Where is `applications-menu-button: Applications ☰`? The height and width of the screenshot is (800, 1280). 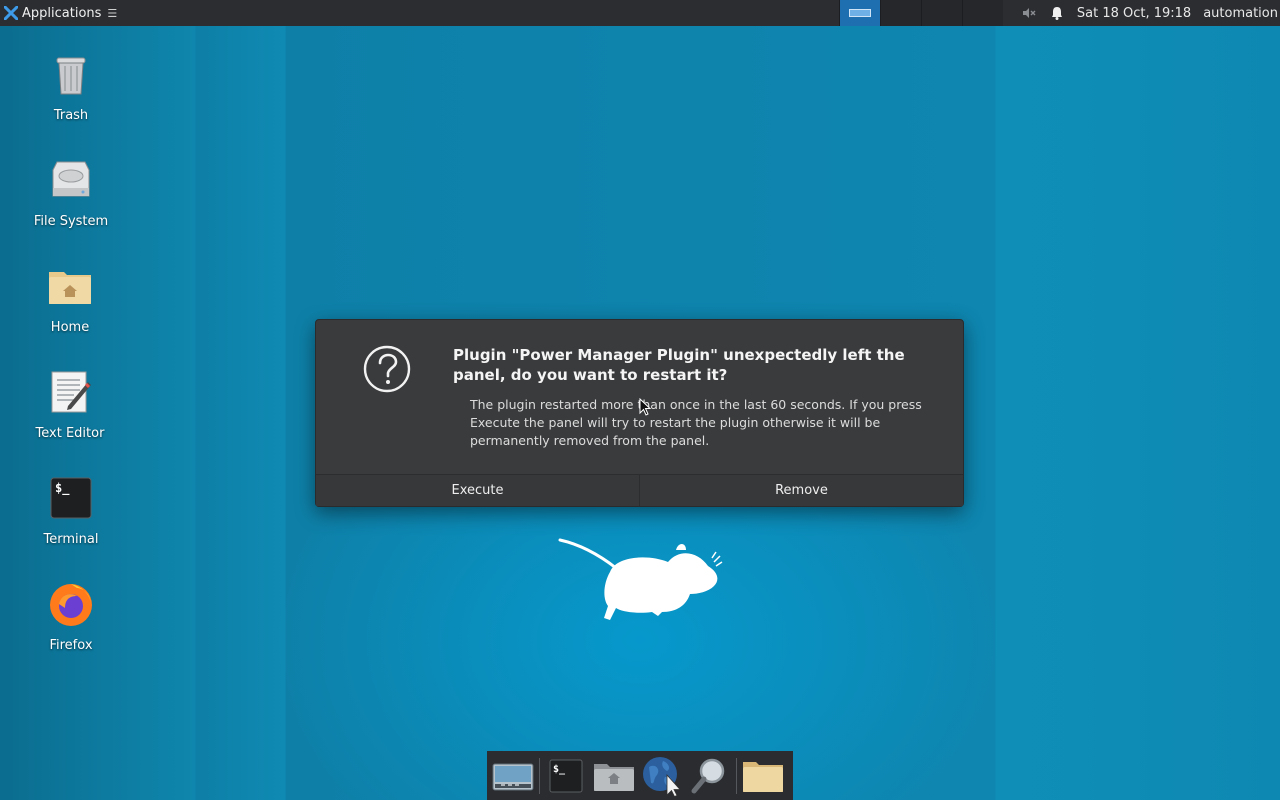
applications-menu-button: Applications ☰ is located at coordinates (60, 13).